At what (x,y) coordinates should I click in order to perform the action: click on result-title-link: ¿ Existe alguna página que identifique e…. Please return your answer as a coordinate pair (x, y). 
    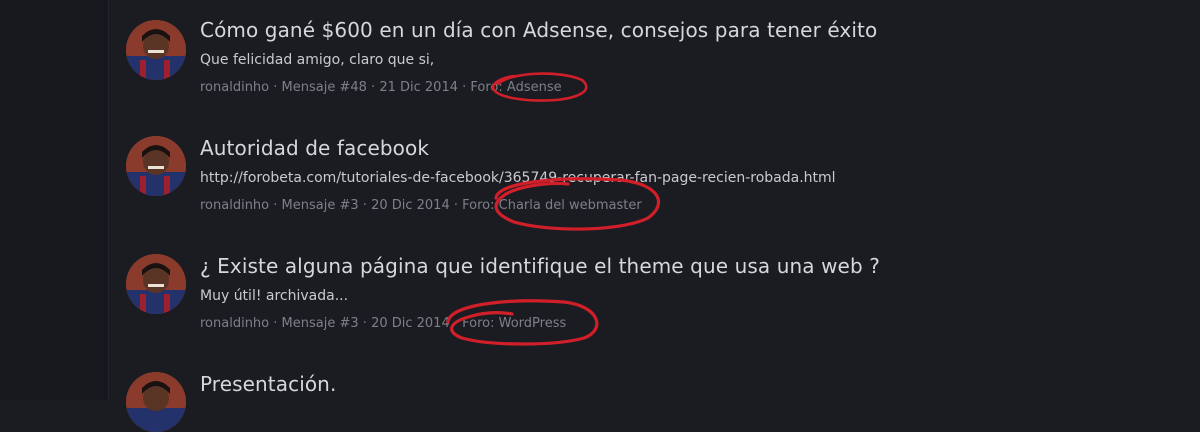
    Looking at the image, I should click on (540, 266).